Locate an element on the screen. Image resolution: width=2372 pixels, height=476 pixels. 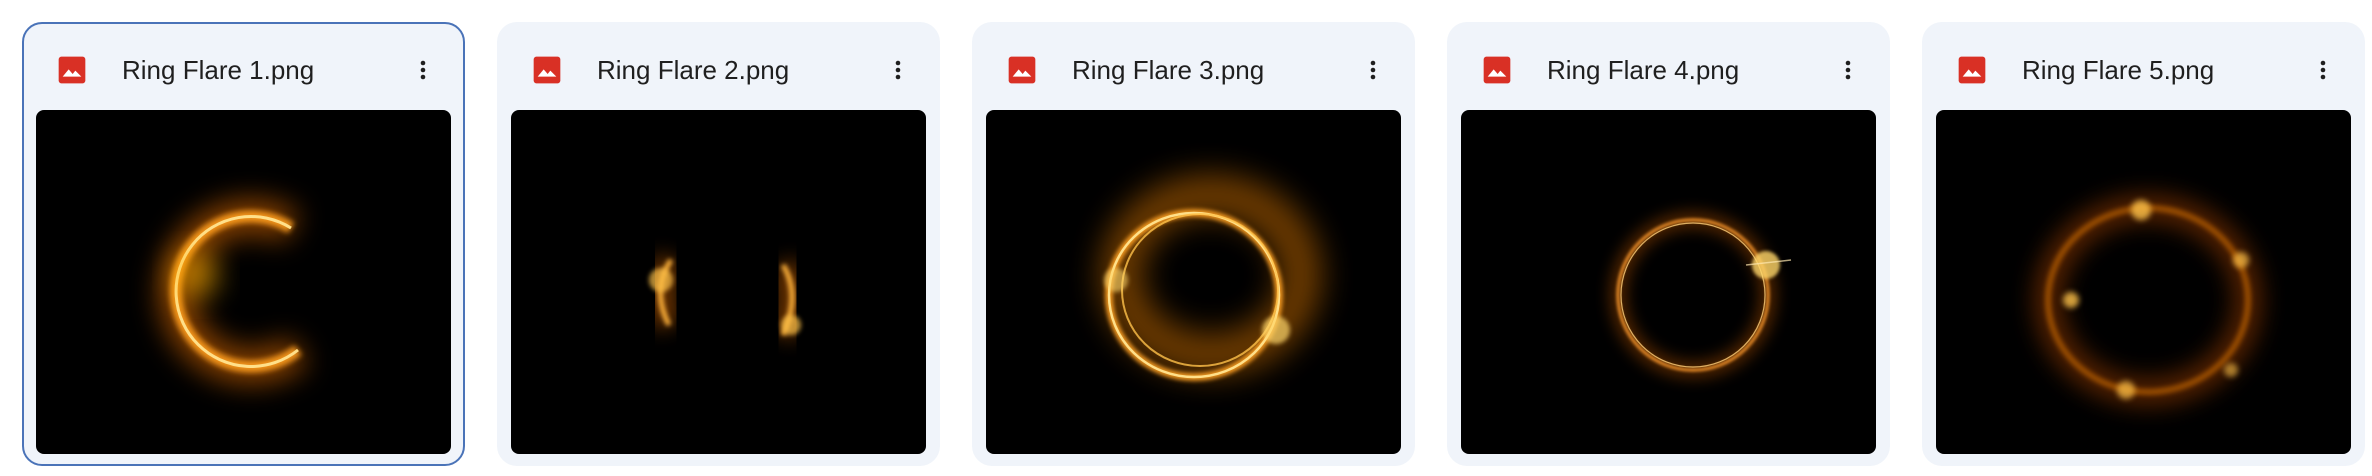
file-card-header: Ring Flare 3.png is located at coordinates (1193, 67).